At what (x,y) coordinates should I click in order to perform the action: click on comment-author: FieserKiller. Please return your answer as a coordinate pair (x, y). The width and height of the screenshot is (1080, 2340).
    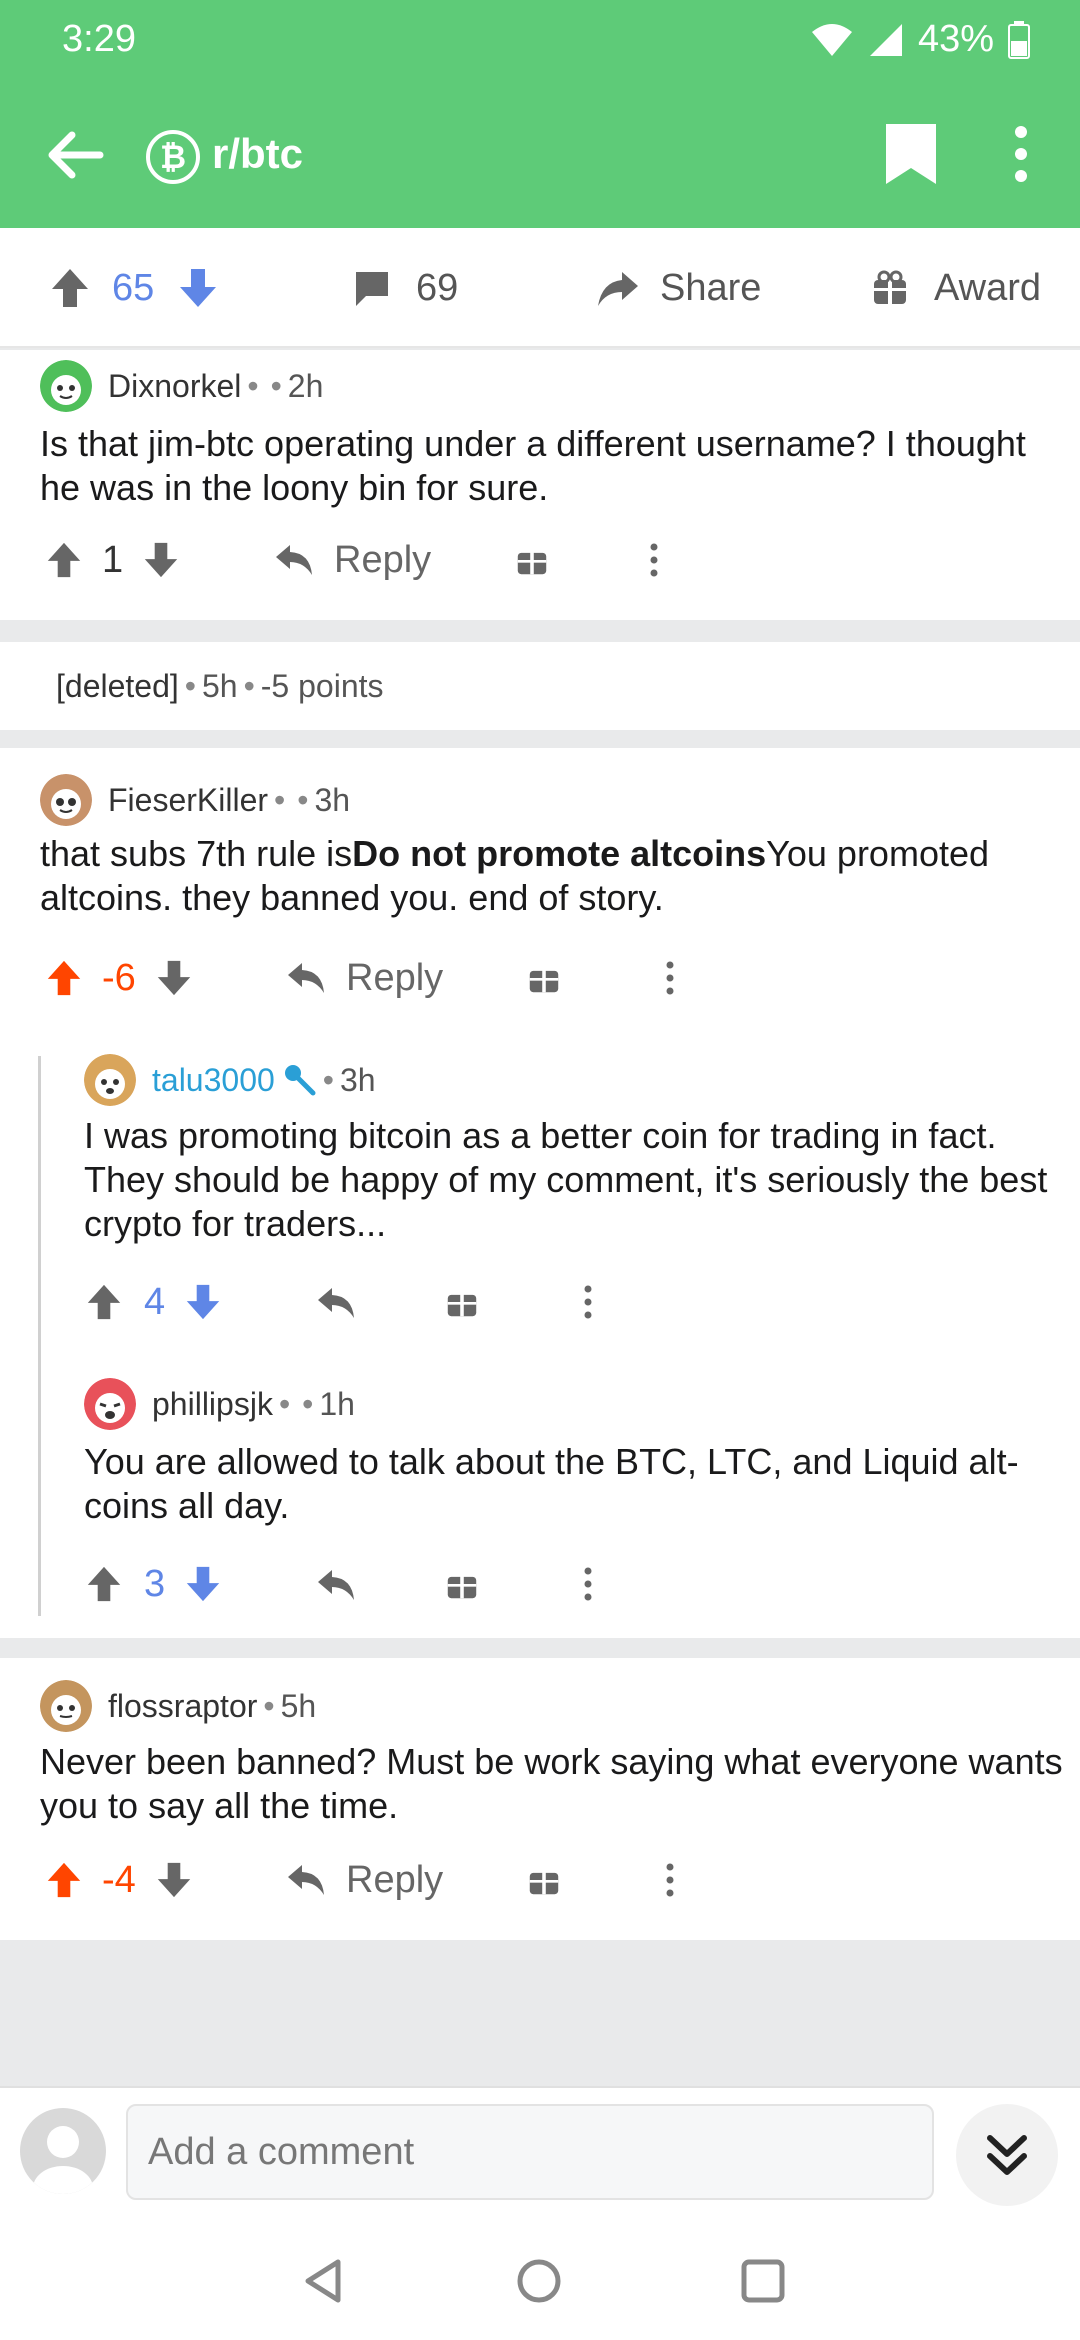
    Looking at the image, I should click on (188, 800).